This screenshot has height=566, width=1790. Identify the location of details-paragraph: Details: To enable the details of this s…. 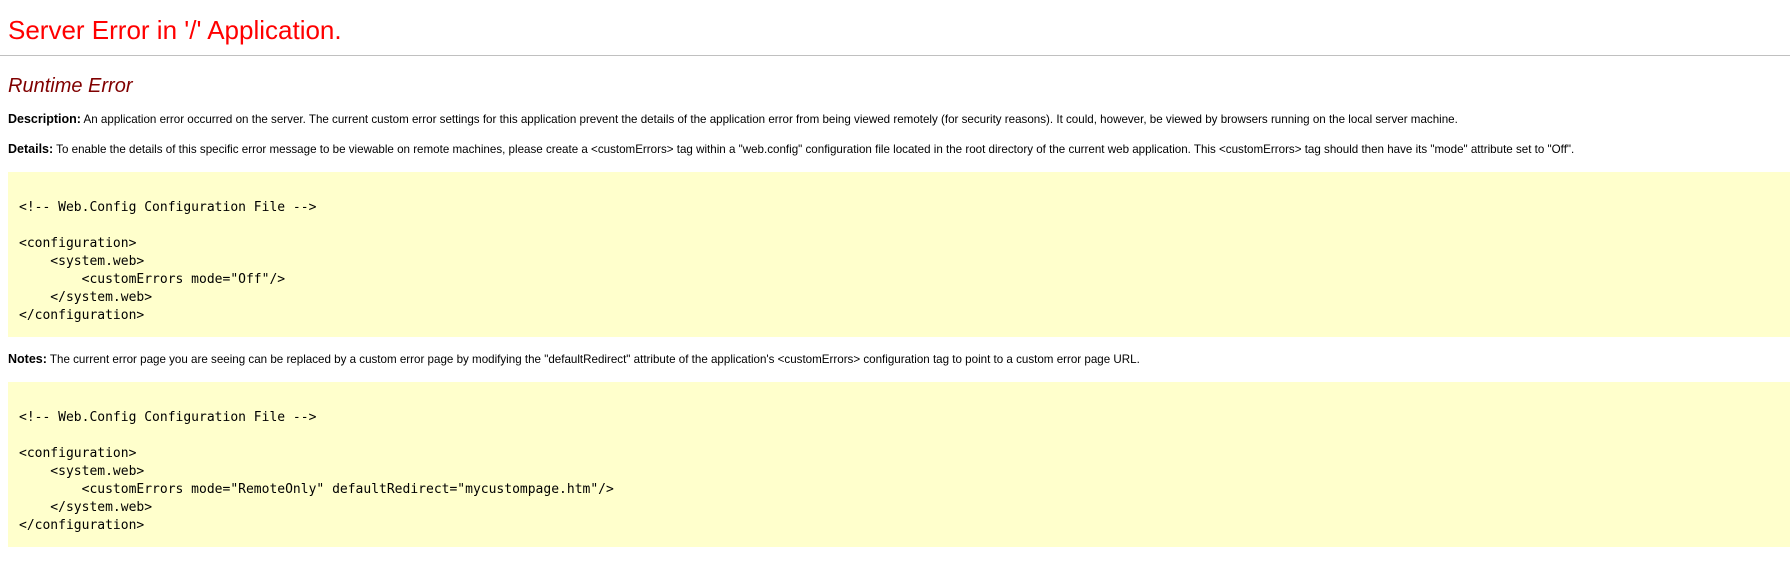
(791, 149).